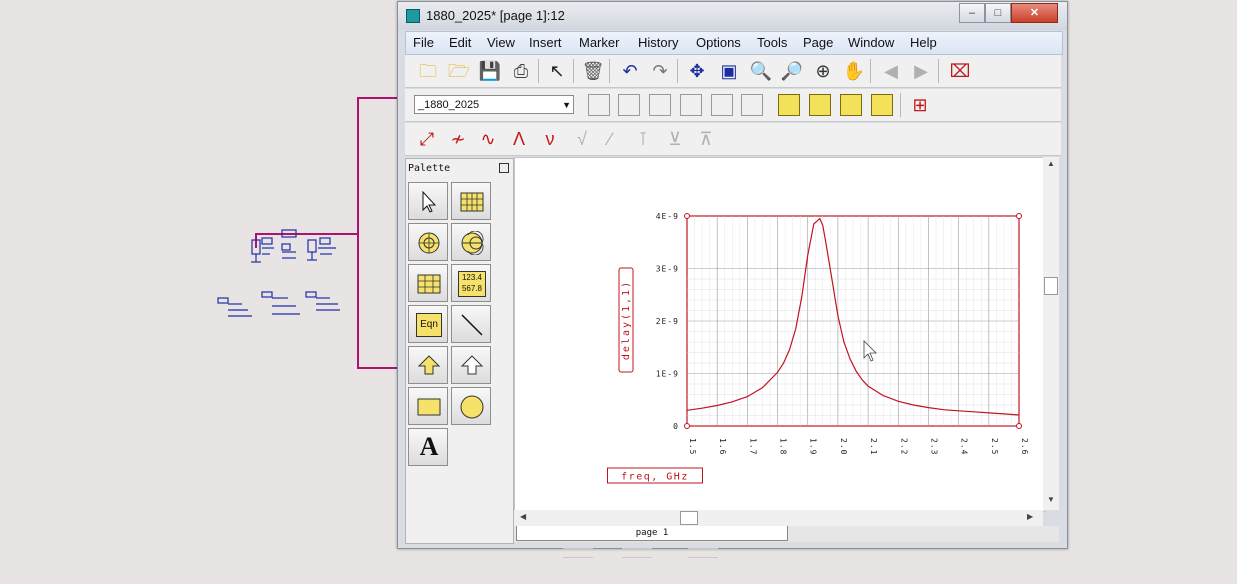  Describe the element at coordinates (1051, 333) in the screenshot. I see `vertical-scrollbar: ▲ ▼` at that location.